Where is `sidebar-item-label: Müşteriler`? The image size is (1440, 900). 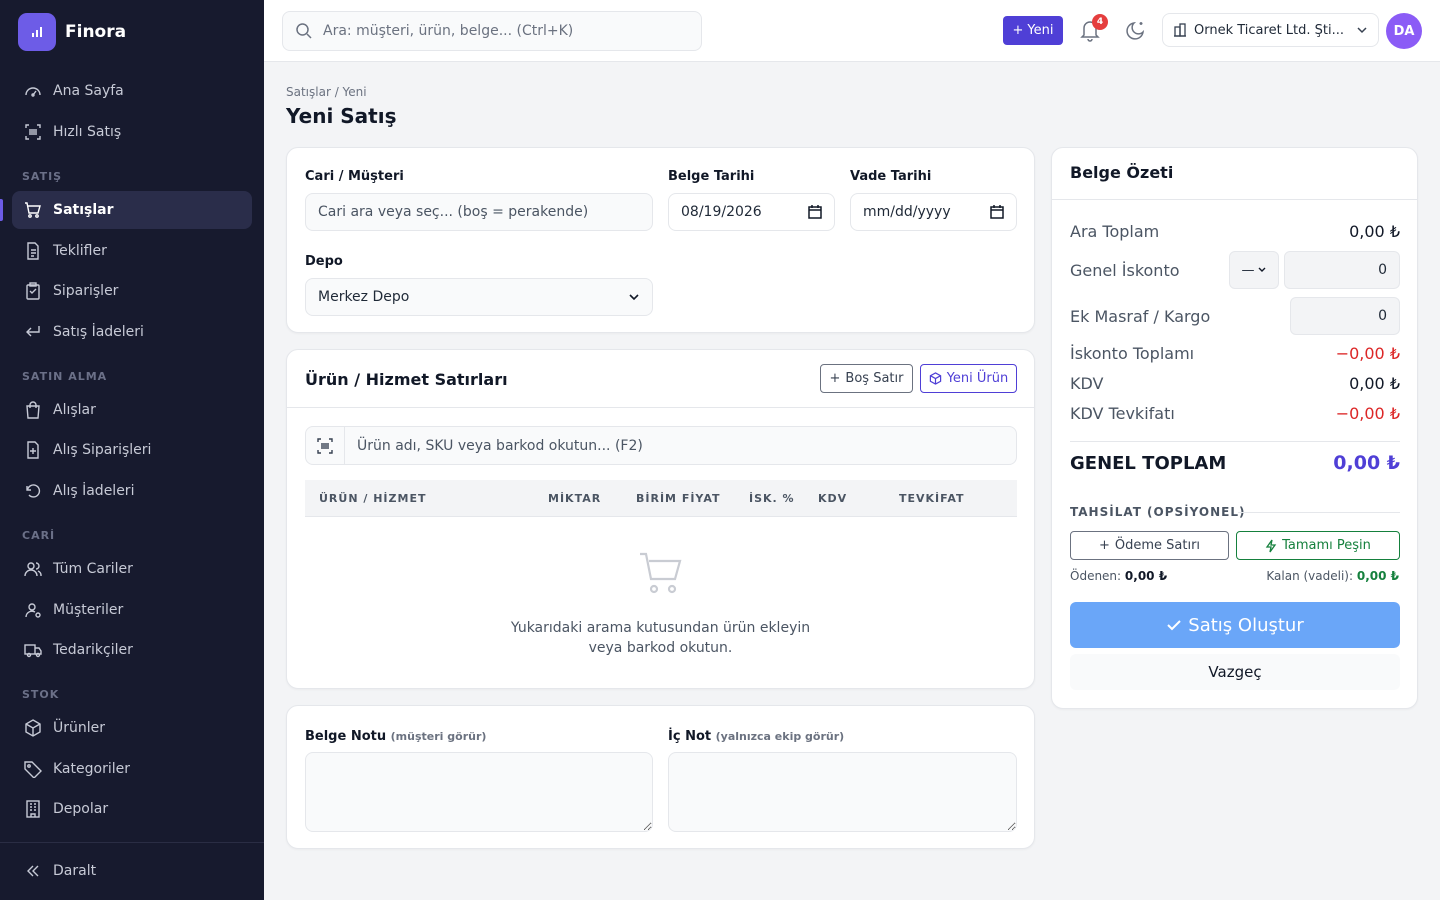 sidebar-item-label: Müşteriler is located at coordinates (88, 610).